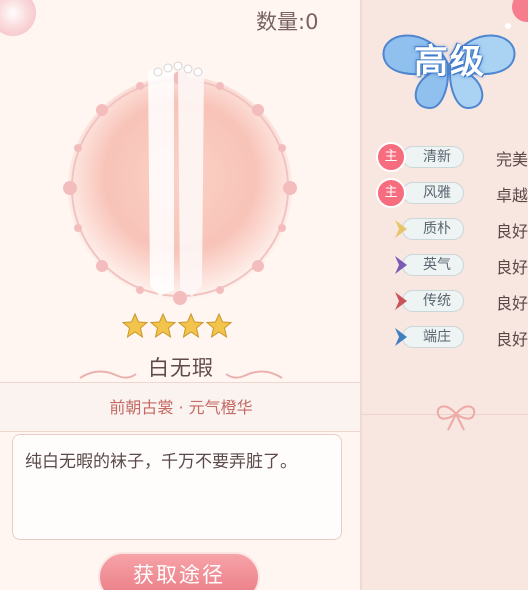 This screenshot has height=590, width=528. What do you see at coordinates (176, 178) in the screenshot?
I see `white-socks-image` at bounding box center [176, 178].